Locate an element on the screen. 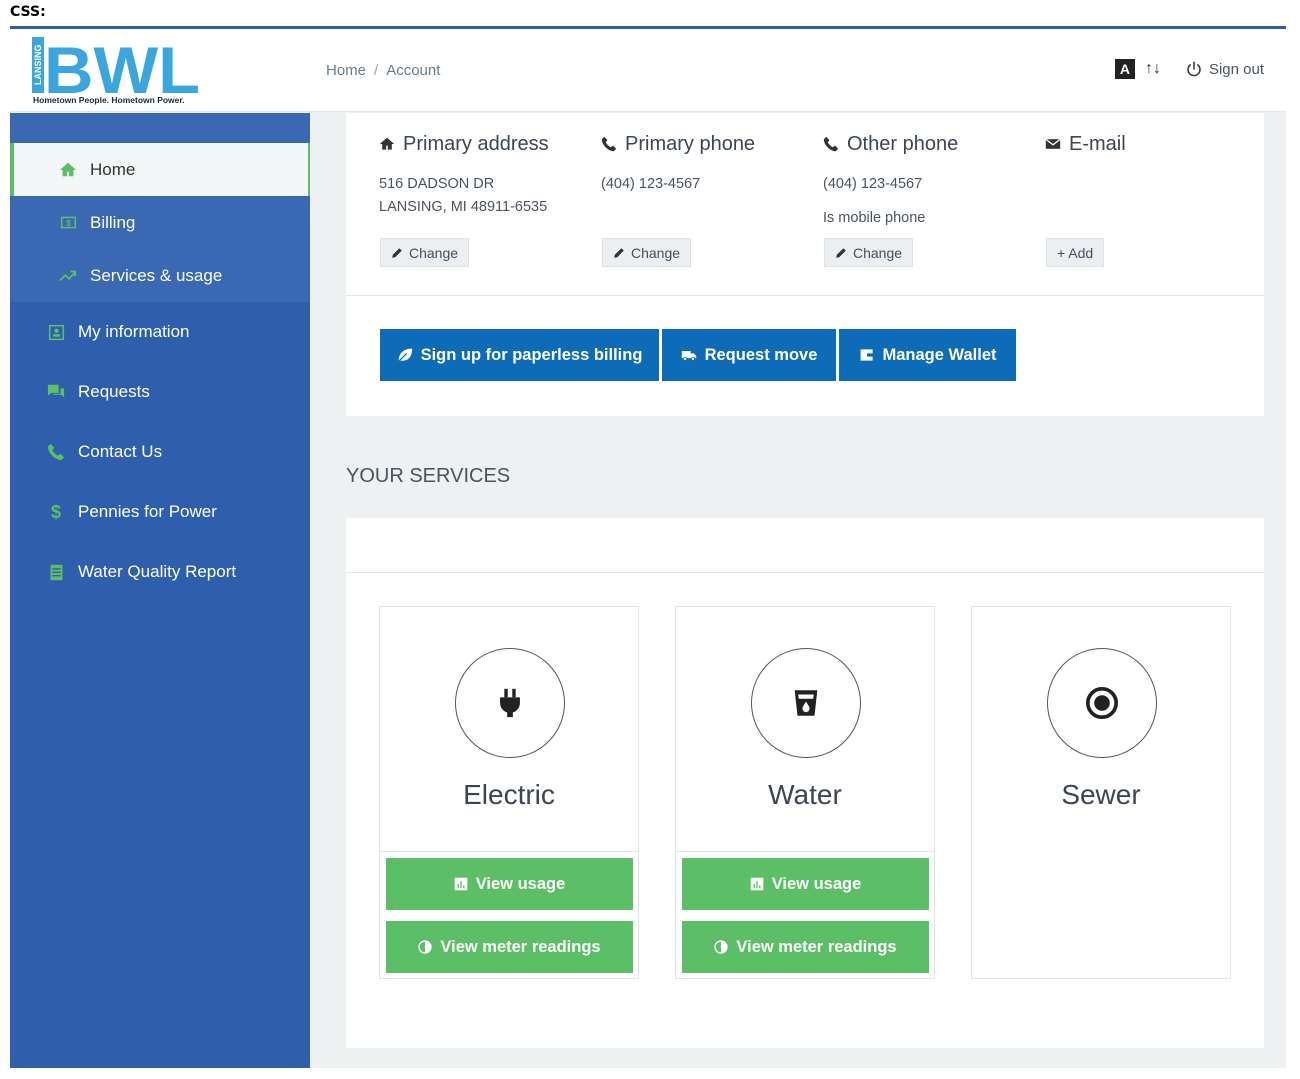  paperless-billing-label: Sign up for paperless billing is located at coordinates (531, 354).